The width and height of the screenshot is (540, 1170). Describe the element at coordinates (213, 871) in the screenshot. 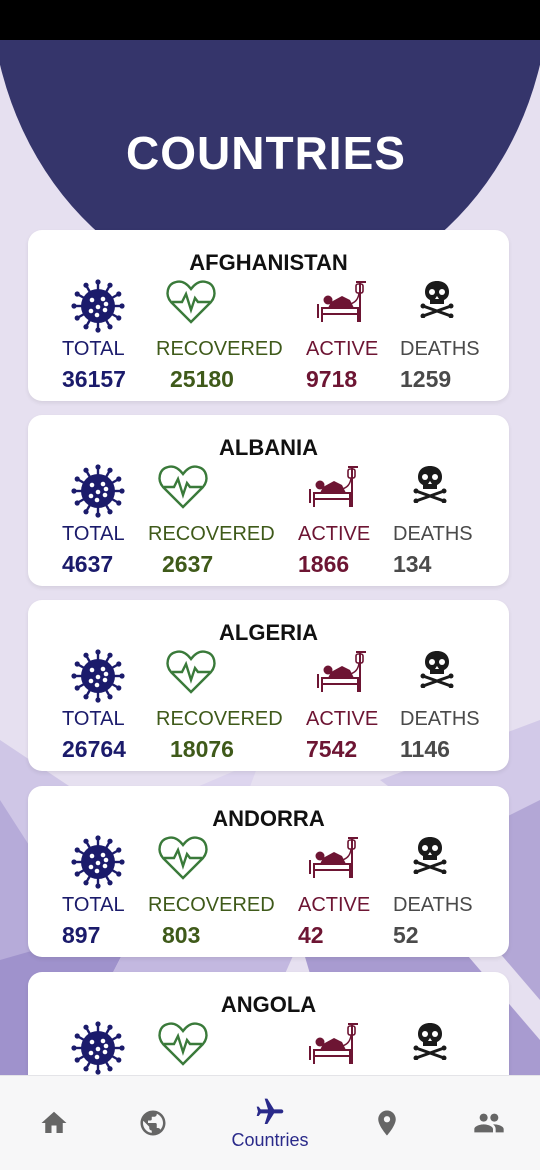

I see `stat-recovered: RECOVERED 803` at that location.